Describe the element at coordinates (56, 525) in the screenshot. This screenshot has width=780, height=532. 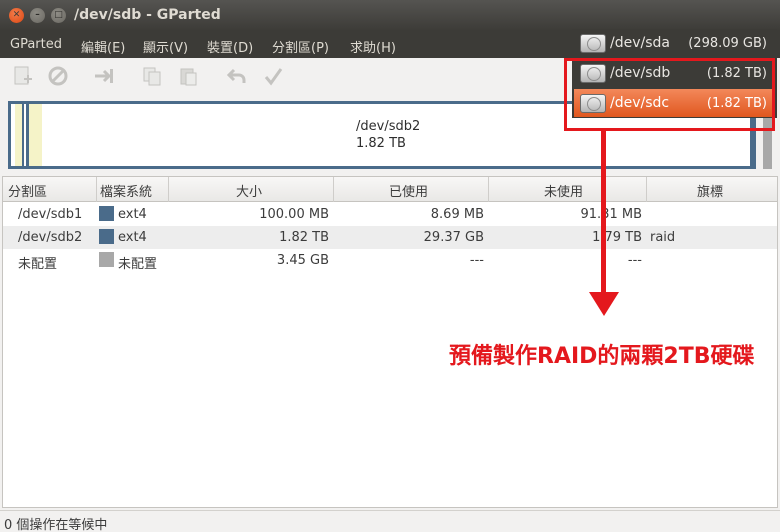
I see `pending-operations-status: 0 個操作在等候中` at that location.